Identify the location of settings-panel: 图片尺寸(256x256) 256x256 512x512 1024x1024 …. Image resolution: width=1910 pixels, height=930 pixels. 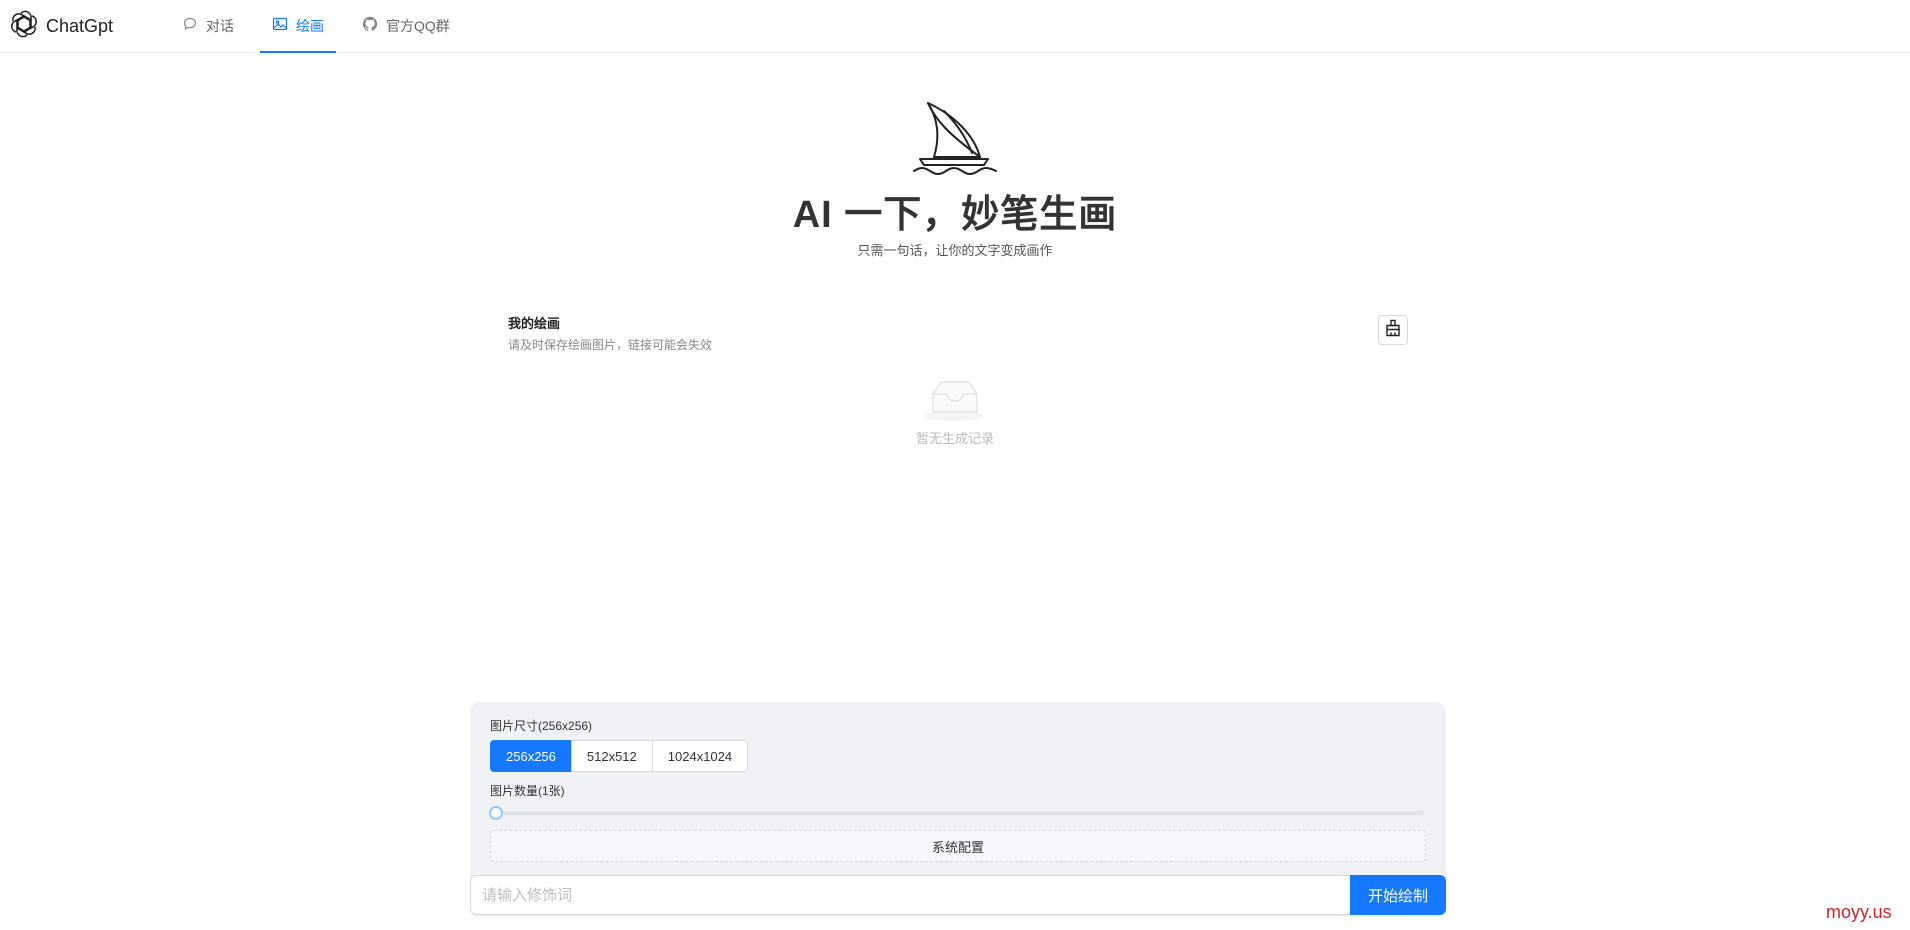
(958, 809).